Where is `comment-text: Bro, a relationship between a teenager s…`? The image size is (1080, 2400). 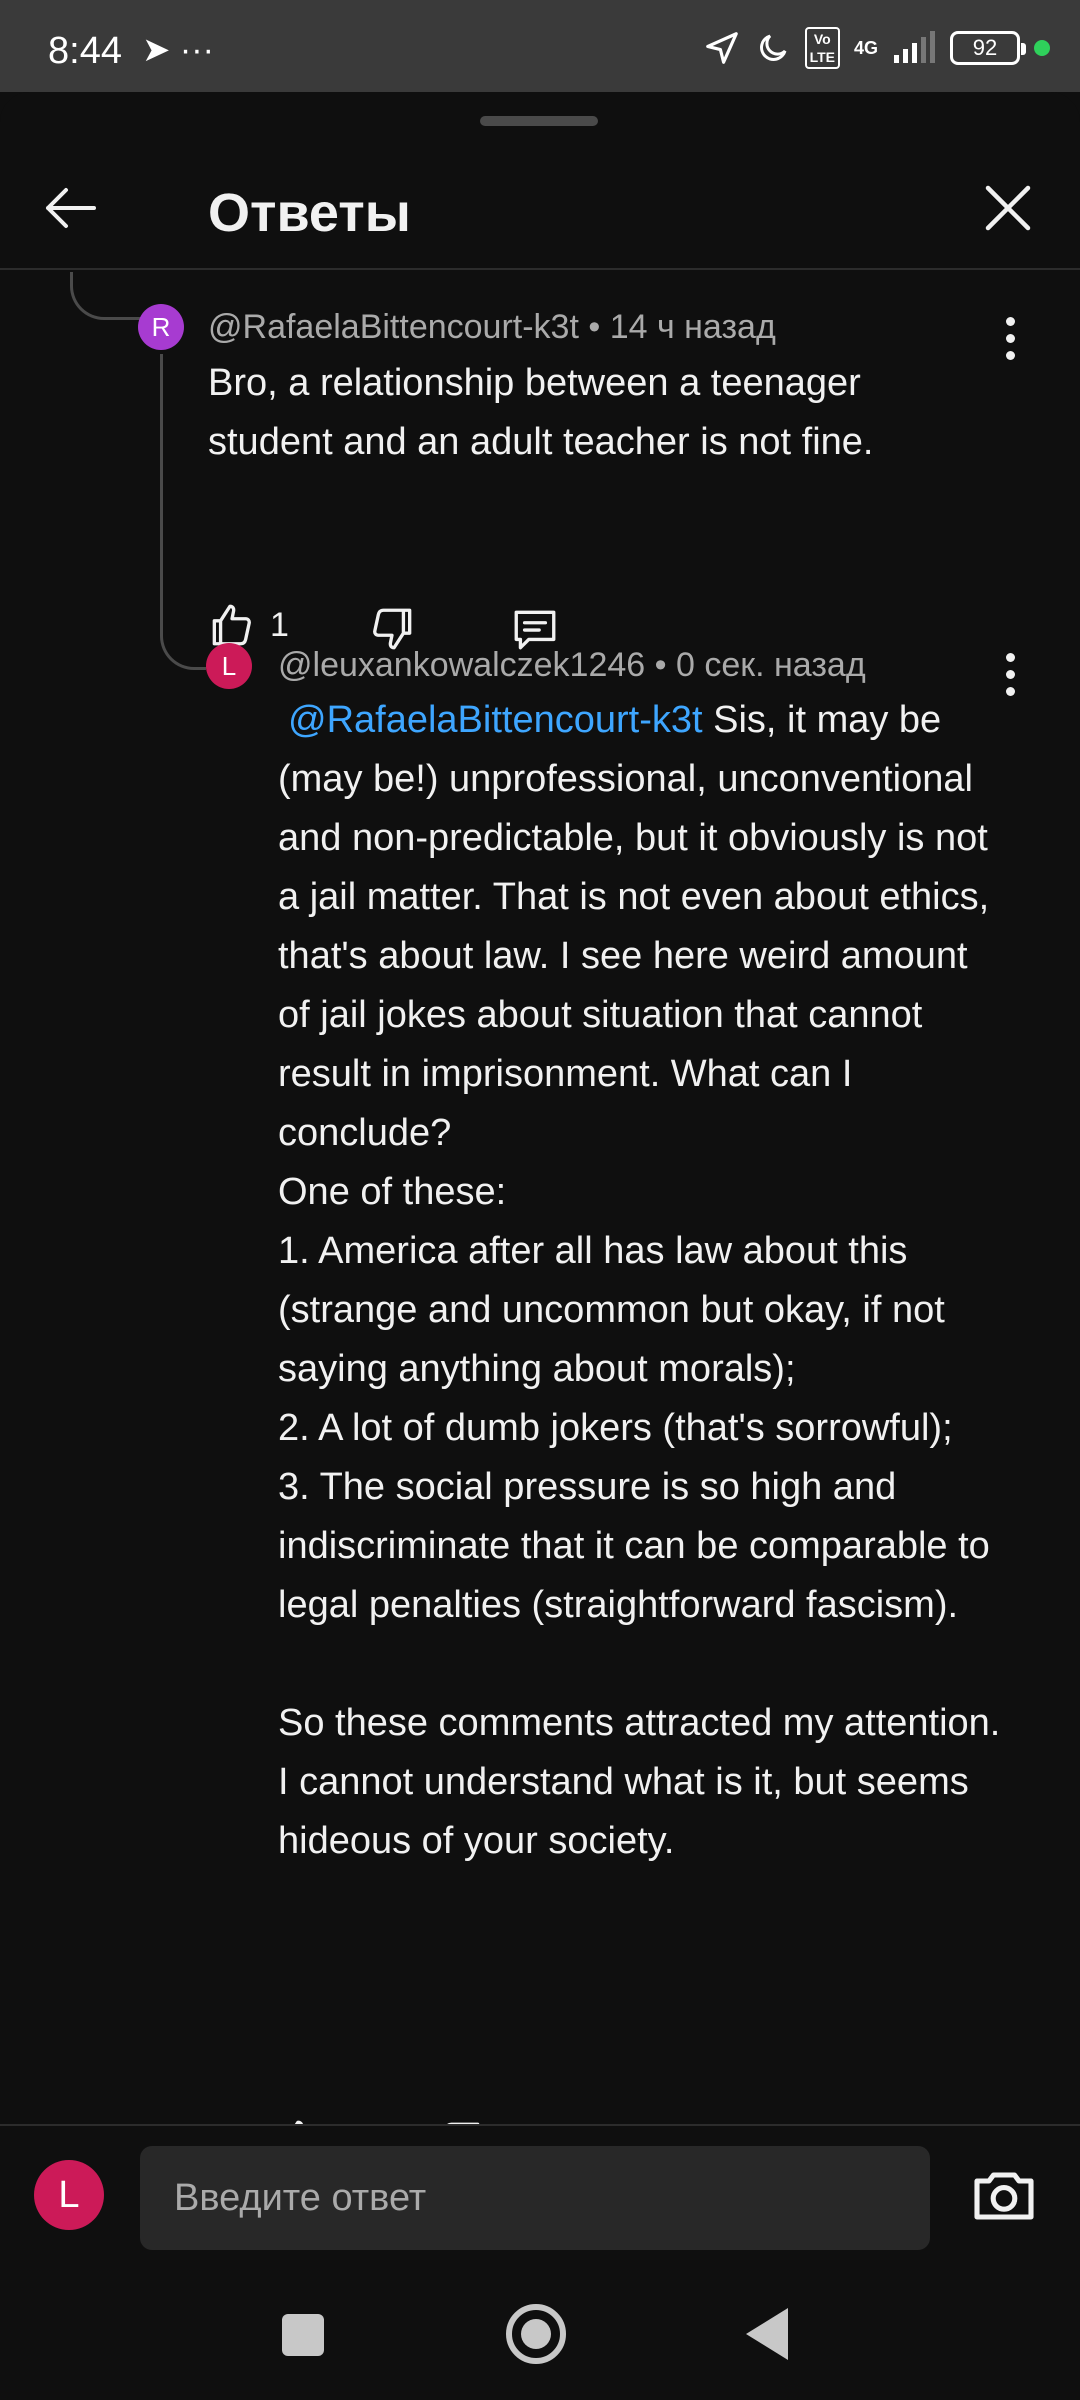 comment-text: Bro, a relationship between a teenager s… is located at coordinates (541, 412).